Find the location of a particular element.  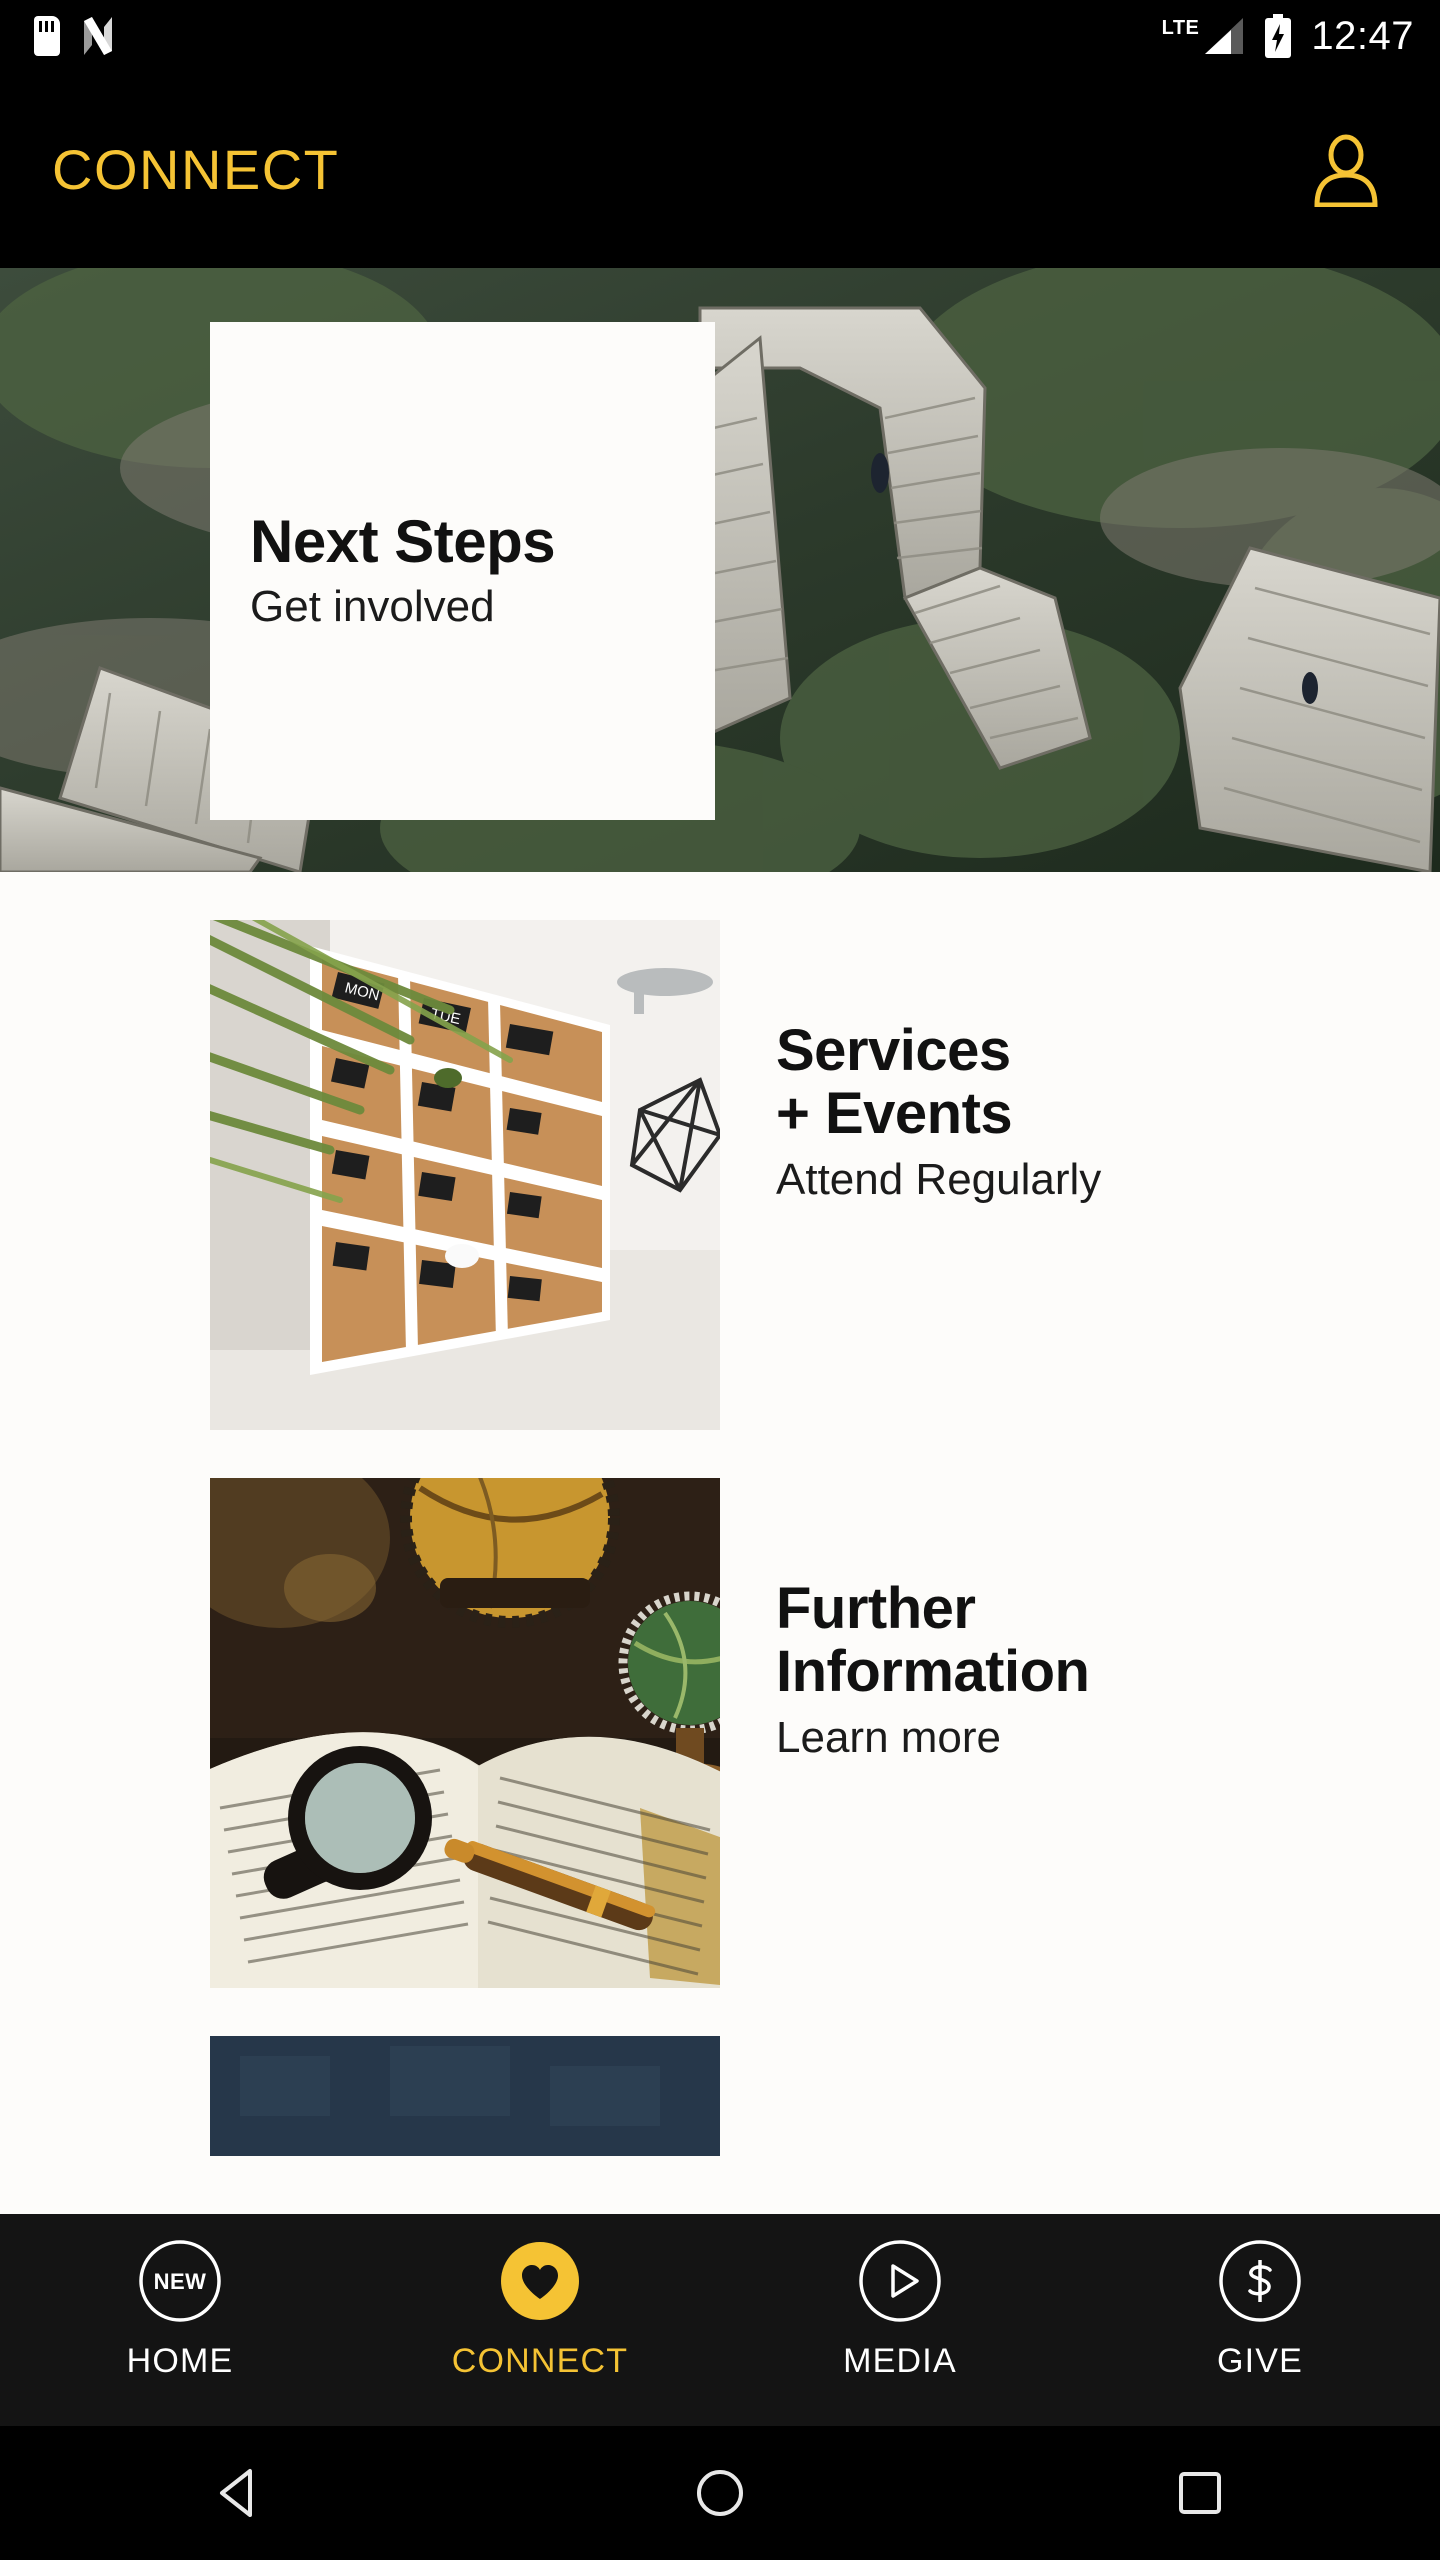

battery-charging-icon is located at coordinates (1278, 36).